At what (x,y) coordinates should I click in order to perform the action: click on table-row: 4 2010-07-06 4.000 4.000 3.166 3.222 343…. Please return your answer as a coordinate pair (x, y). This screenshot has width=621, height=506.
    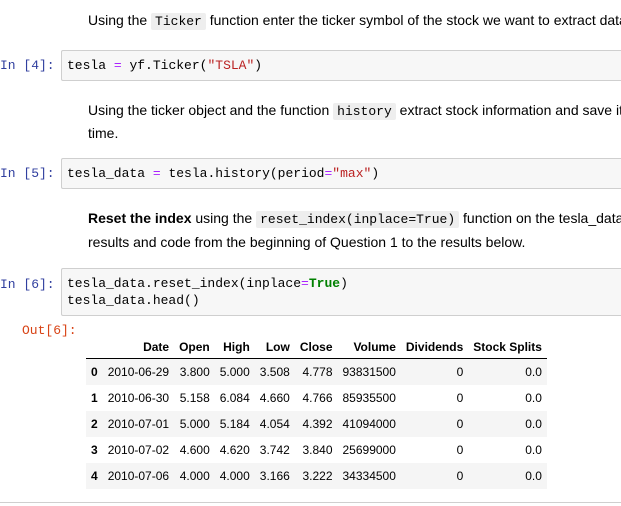
    Looking at the image, I should click on (316, 476).